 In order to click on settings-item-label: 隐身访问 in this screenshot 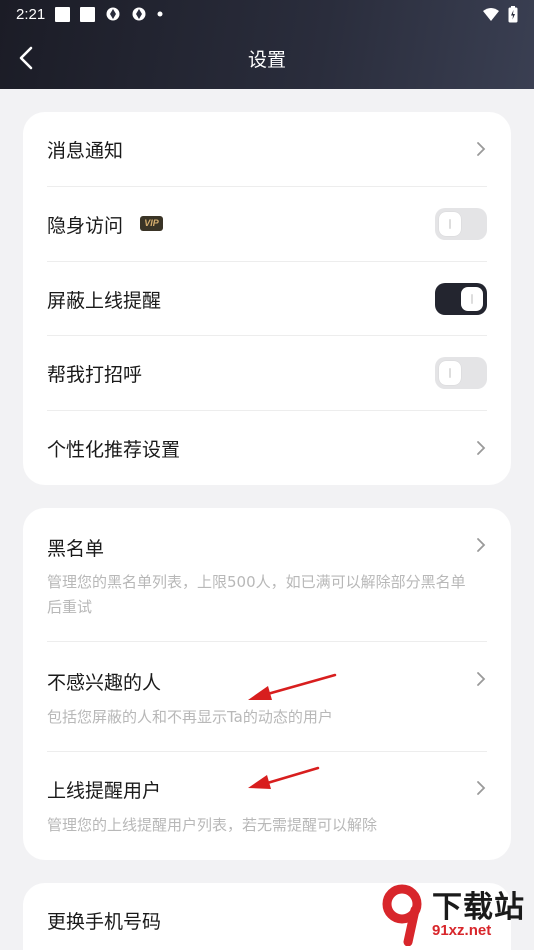, I will do `click(85, 226)`.